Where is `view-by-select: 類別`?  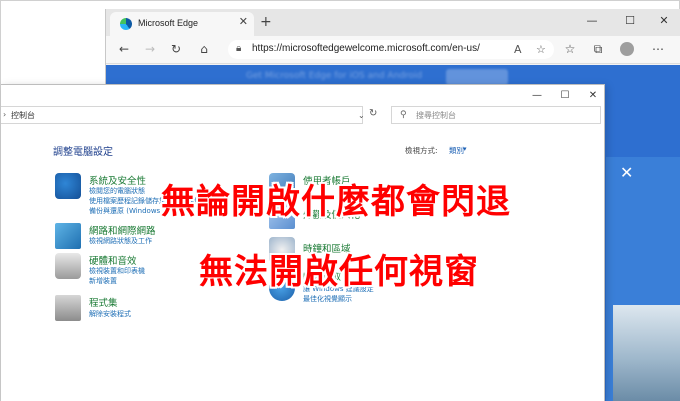
view-by-select: 類別 is located at coordinates (456, 150).